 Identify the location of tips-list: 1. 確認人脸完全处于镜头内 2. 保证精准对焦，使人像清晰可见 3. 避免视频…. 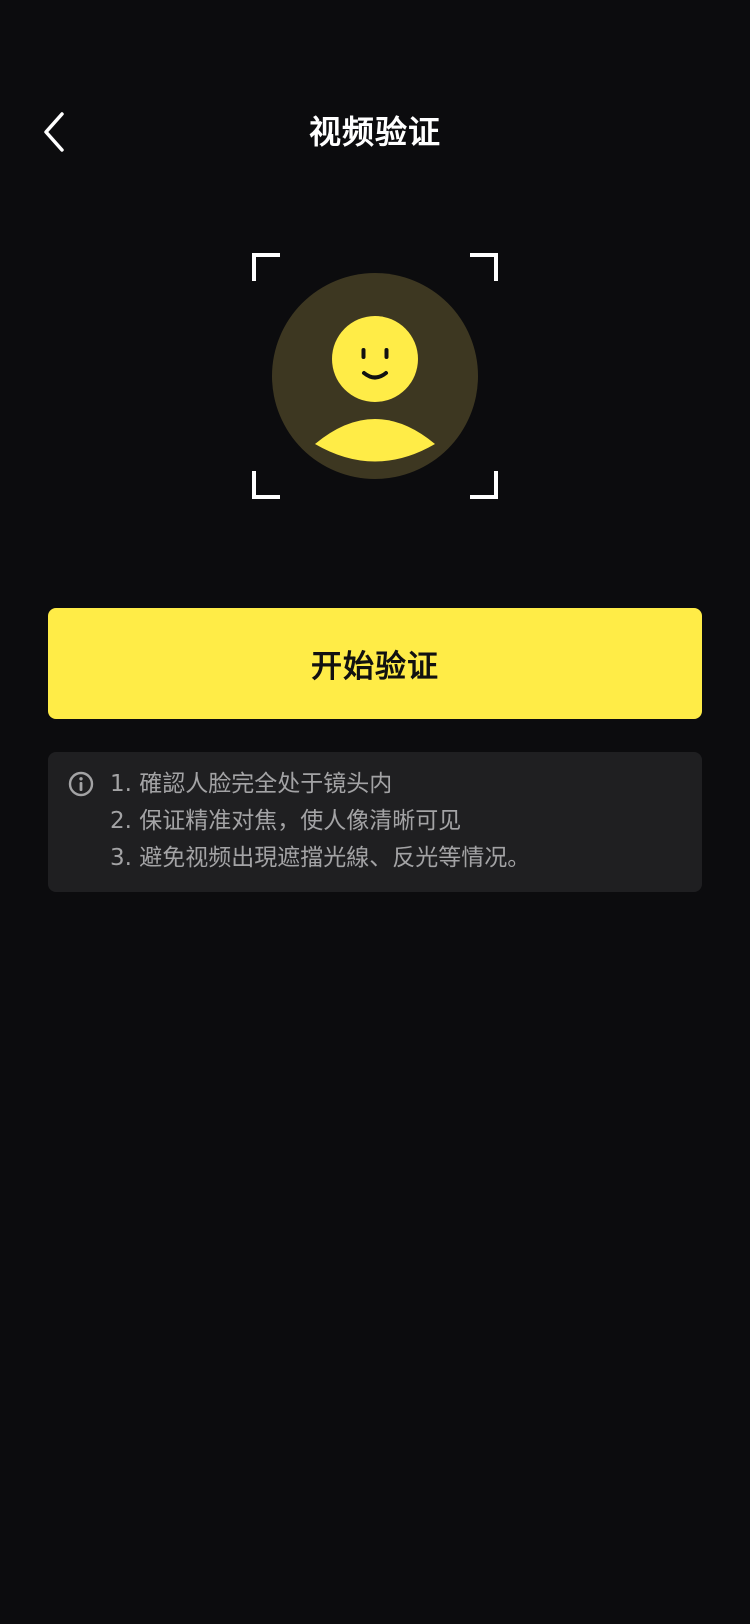
(320, 821).